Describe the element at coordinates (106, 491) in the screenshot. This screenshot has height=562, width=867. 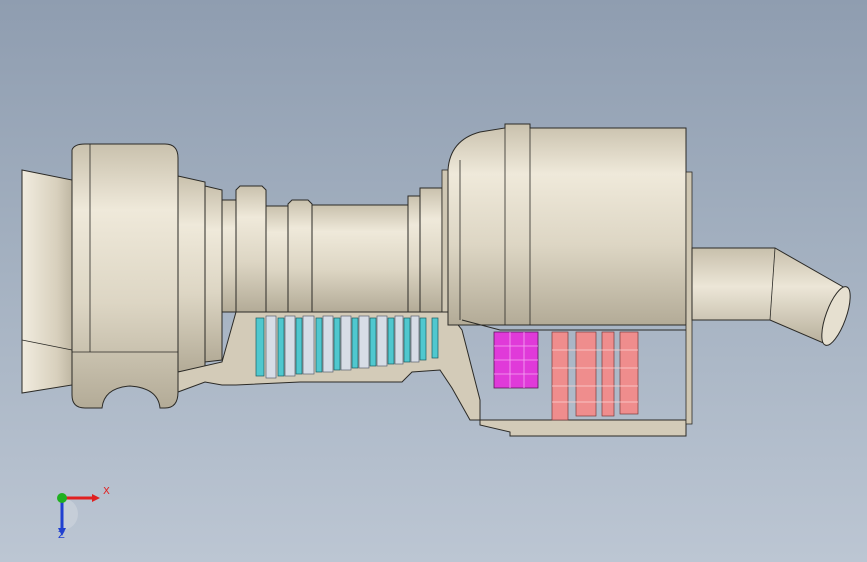
I see `axis-x-label: X` at that location.